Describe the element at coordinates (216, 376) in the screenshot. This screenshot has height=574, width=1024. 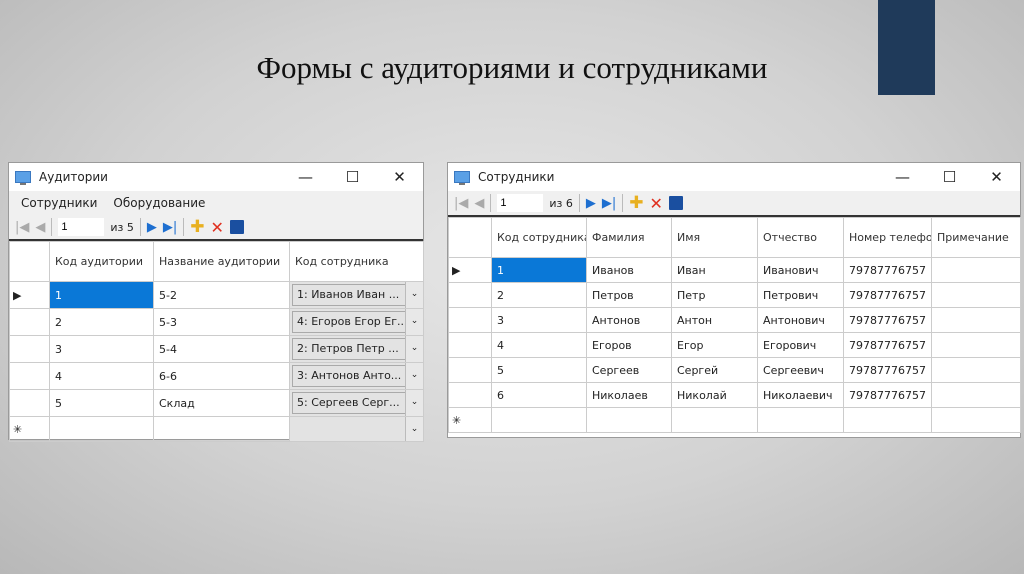
I see `table-row: 4 6-6 3: Антонов Анто... ⌄` at that location.